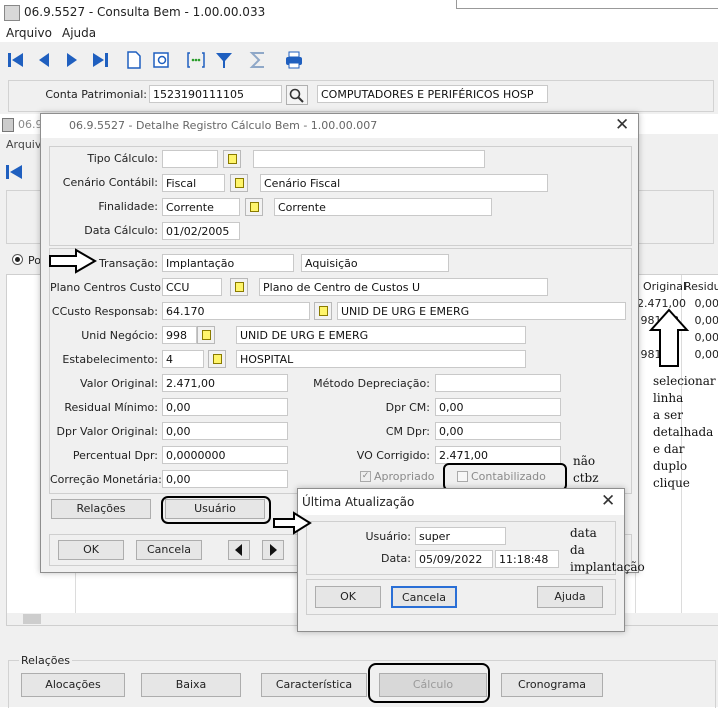 The image size is (718, 708). What do you see at coordinates (608, 501) in the screenshot?
I see `ultima-close-icon: ✕` at bounding box center [608, 501].